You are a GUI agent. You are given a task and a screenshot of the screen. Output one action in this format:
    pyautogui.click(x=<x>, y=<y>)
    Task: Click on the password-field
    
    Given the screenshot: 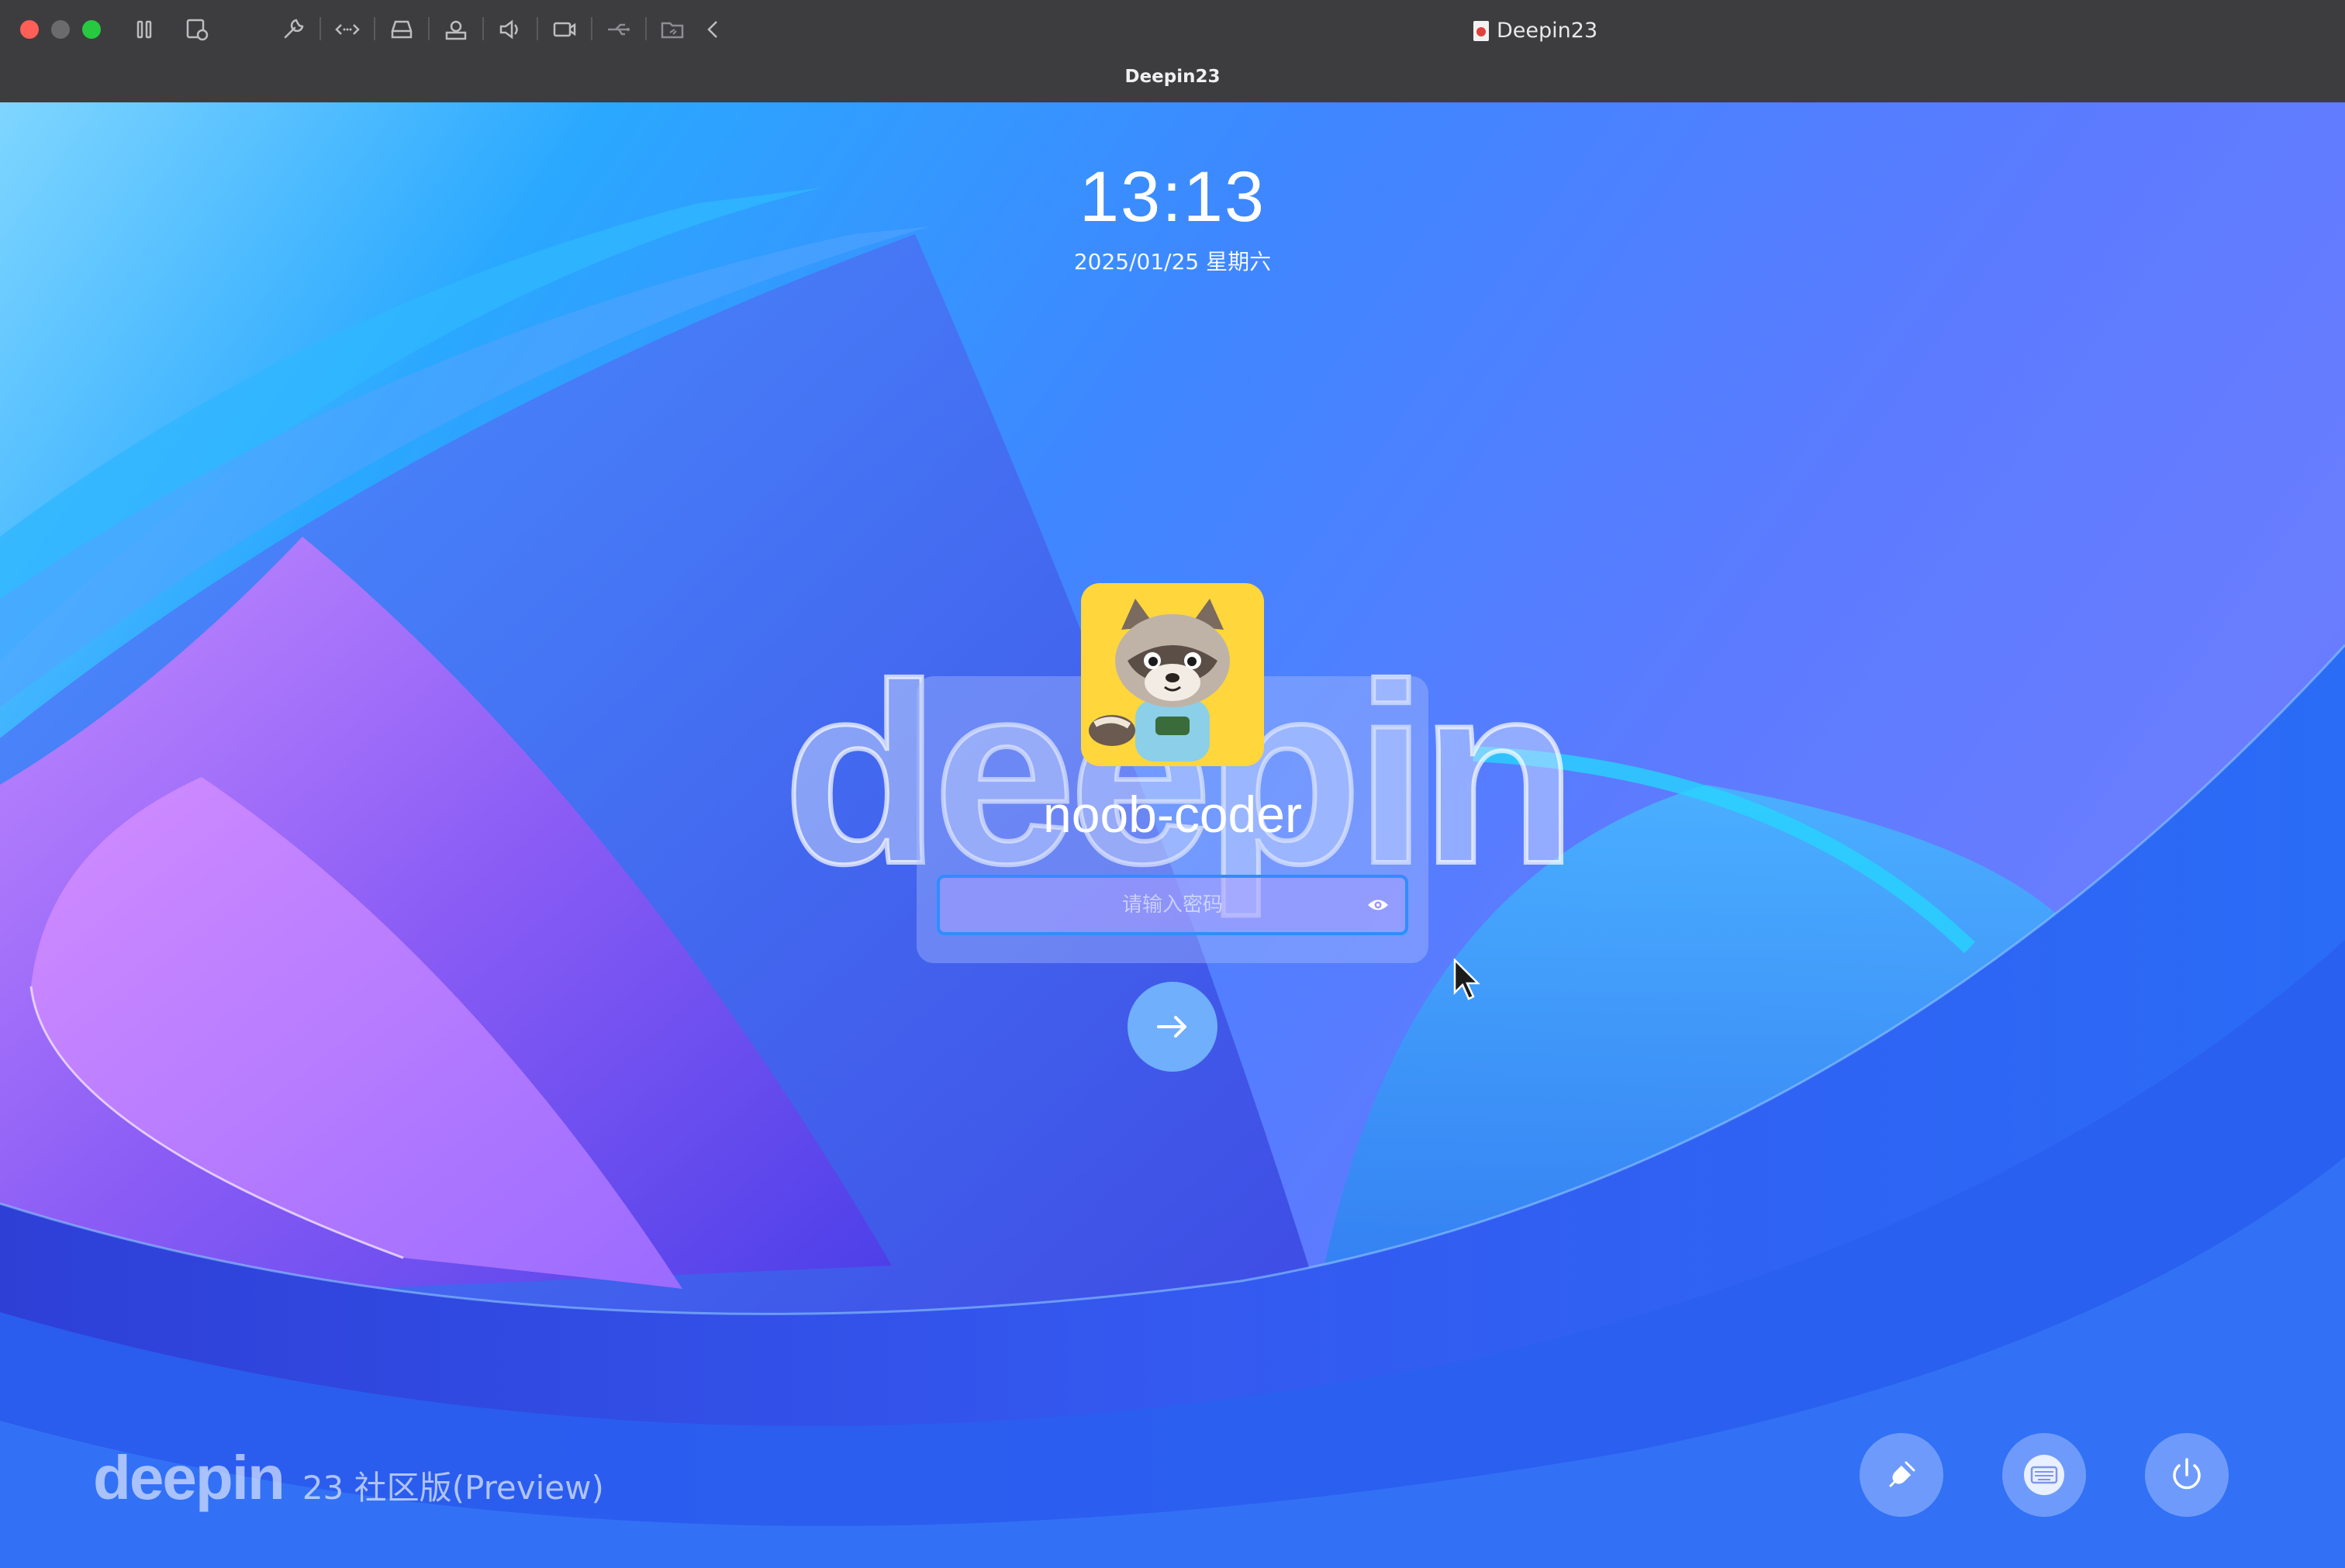 What is the action you would take?
    pyautogui.click(x=1172, y=905)
    